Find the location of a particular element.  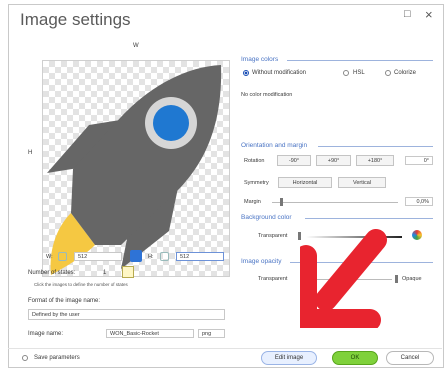

radio-without-modification-label: Without modification is located at coordinates (279, 73).